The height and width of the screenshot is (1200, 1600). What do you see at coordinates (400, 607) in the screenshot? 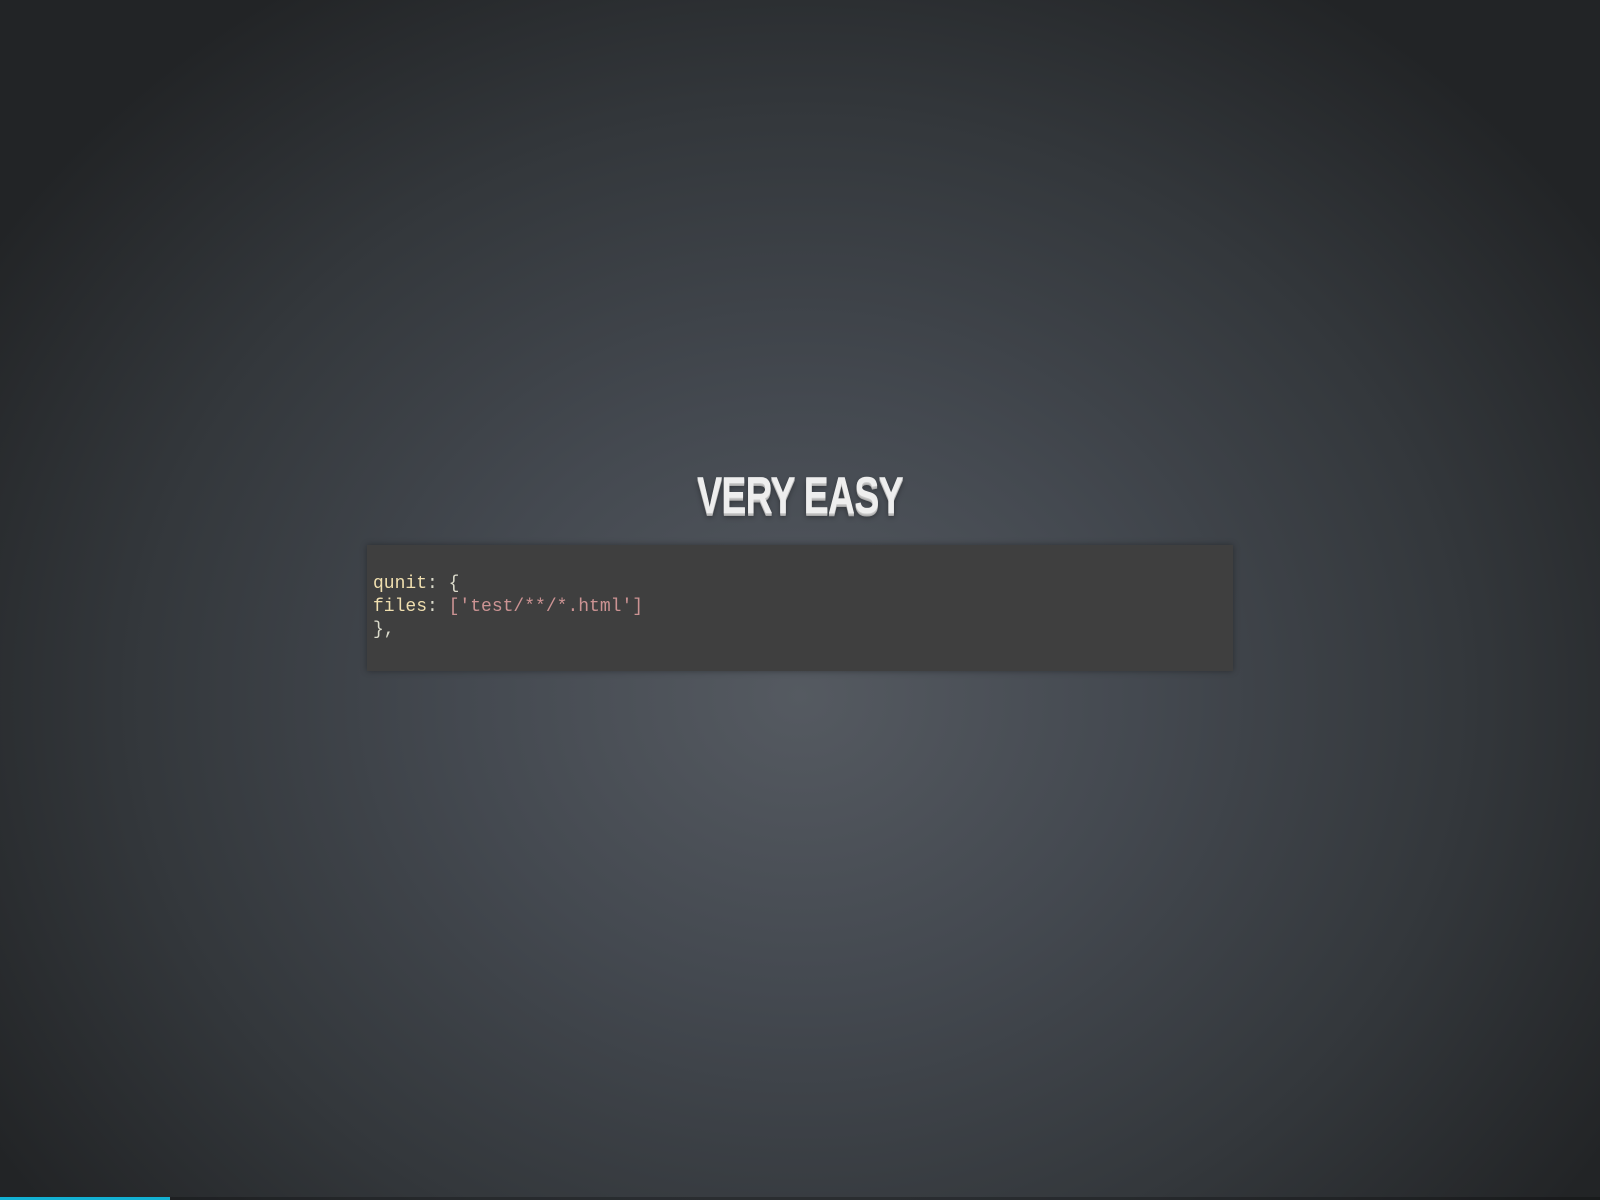
I see `code-token-key: files` at bounding box center [400, 607].